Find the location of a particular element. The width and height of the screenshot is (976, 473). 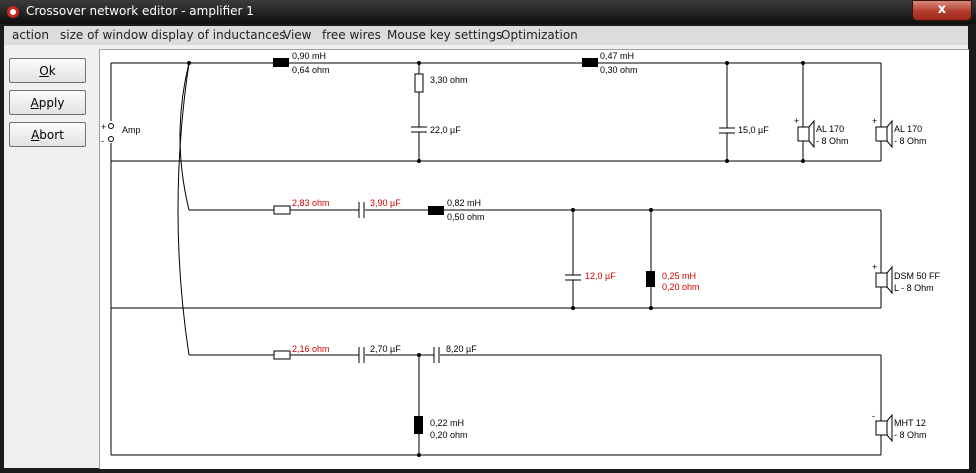

speaker-al170-a: + AL 170 - 8 Ohm is located at coordinates (821, 132).